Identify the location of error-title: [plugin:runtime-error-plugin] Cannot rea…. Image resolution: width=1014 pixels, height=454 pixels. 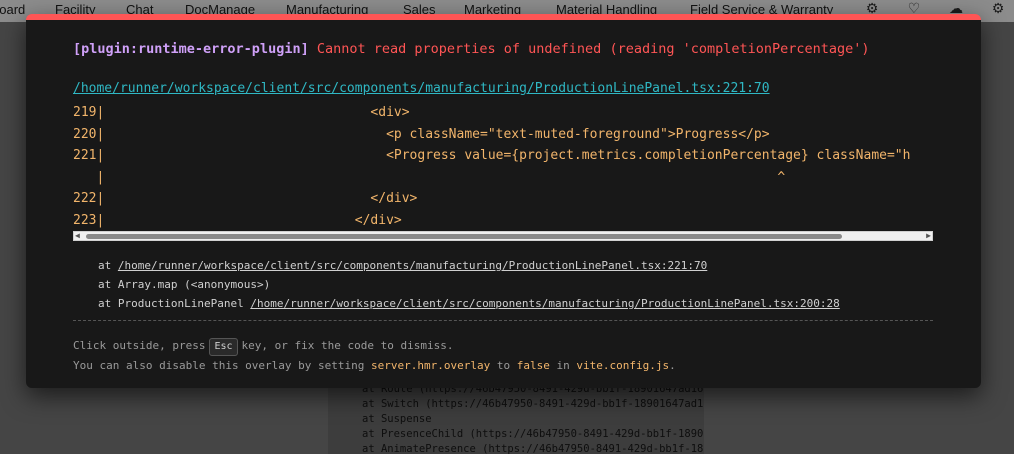
(471, 49).